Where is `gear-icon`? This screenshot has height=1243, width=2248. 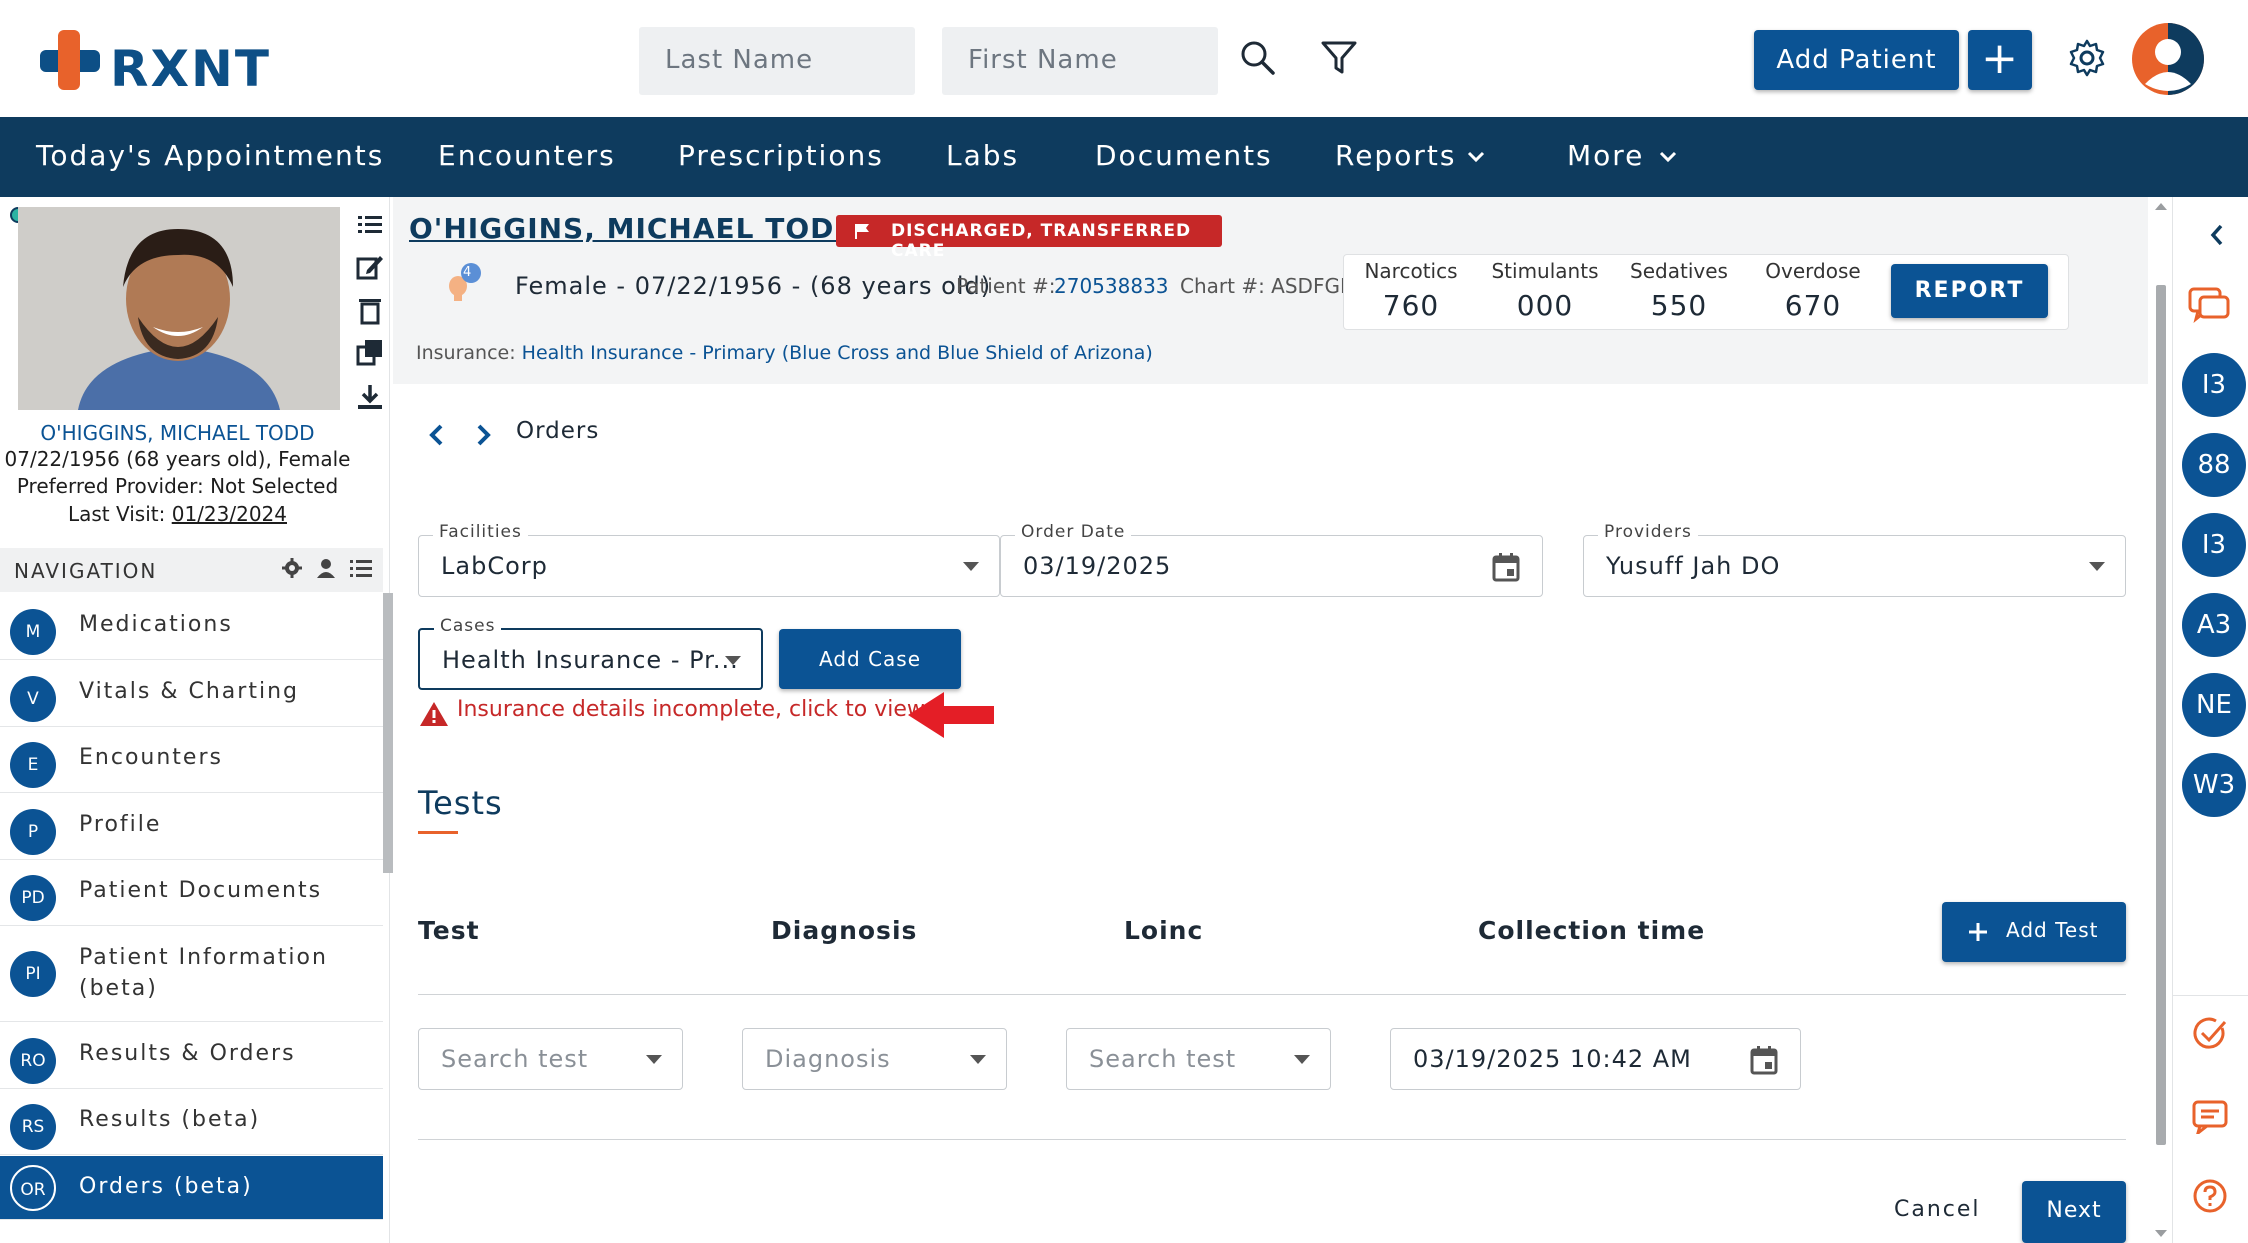
gear-icon is located at coordinates (2087, 58).